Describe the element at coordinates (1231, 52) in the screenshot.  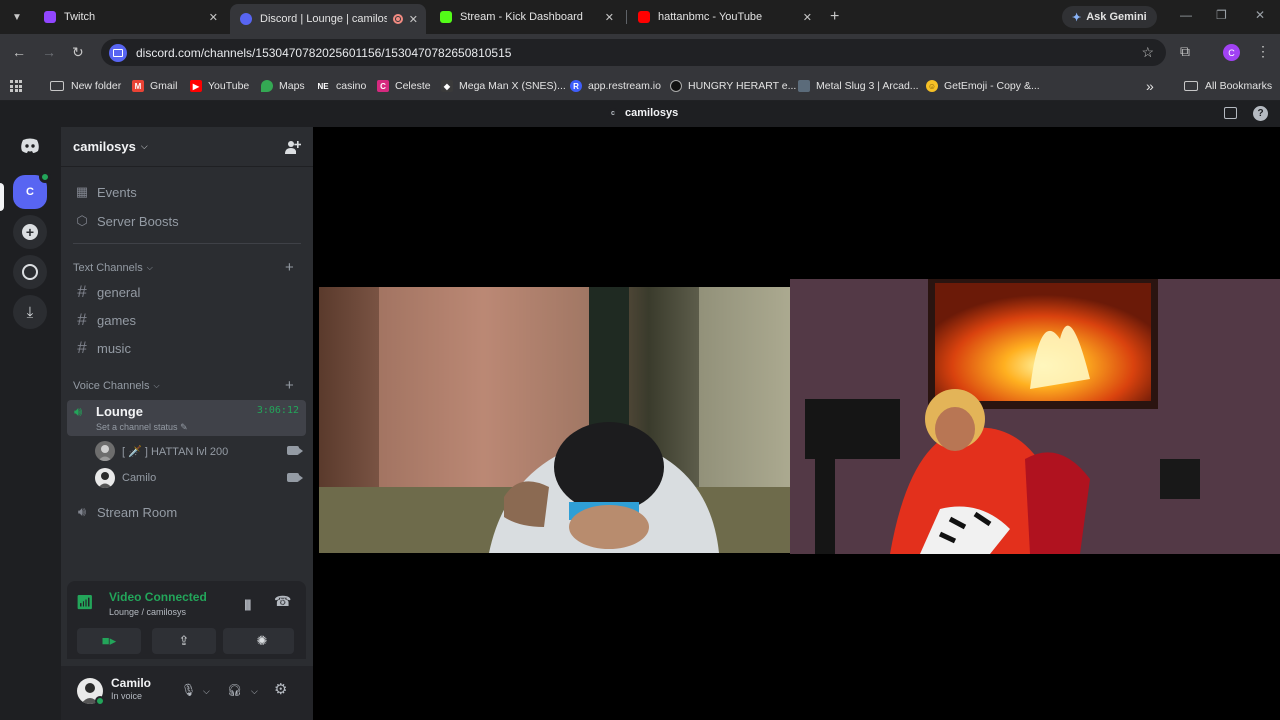
I see `profile-avatar: C` at that location.